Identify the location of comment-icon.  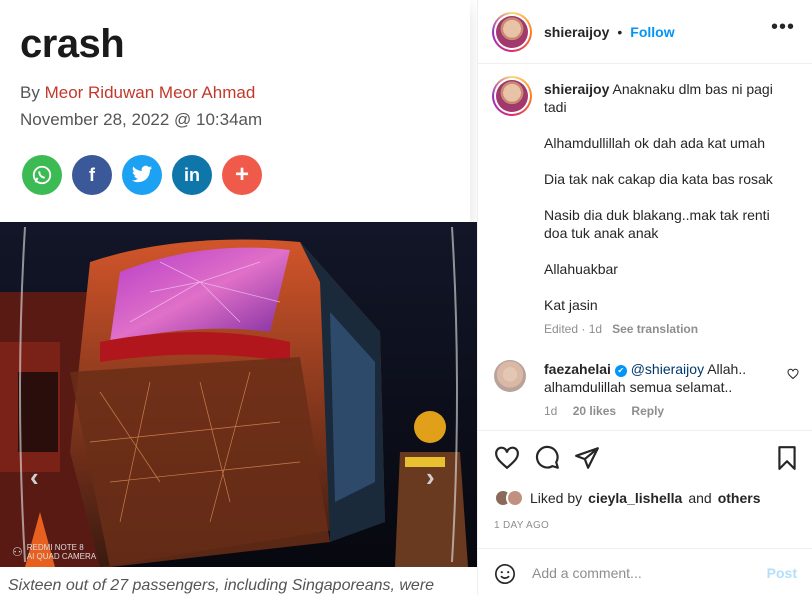
(547, 458).